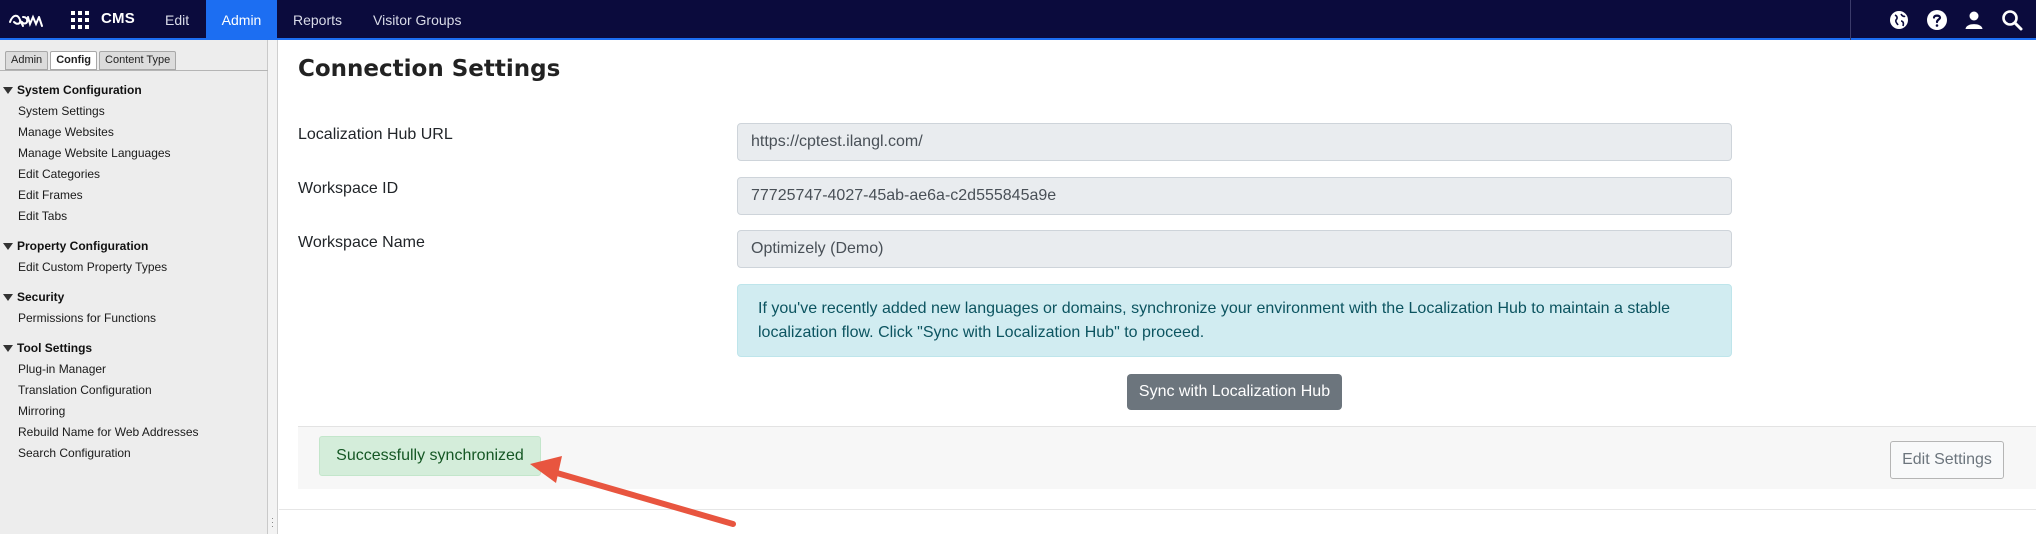 The image size is (2036, 534). Describe the element at coordinates (241, 20) in the screenshot. I see `nav-admin: Admin` at that location.